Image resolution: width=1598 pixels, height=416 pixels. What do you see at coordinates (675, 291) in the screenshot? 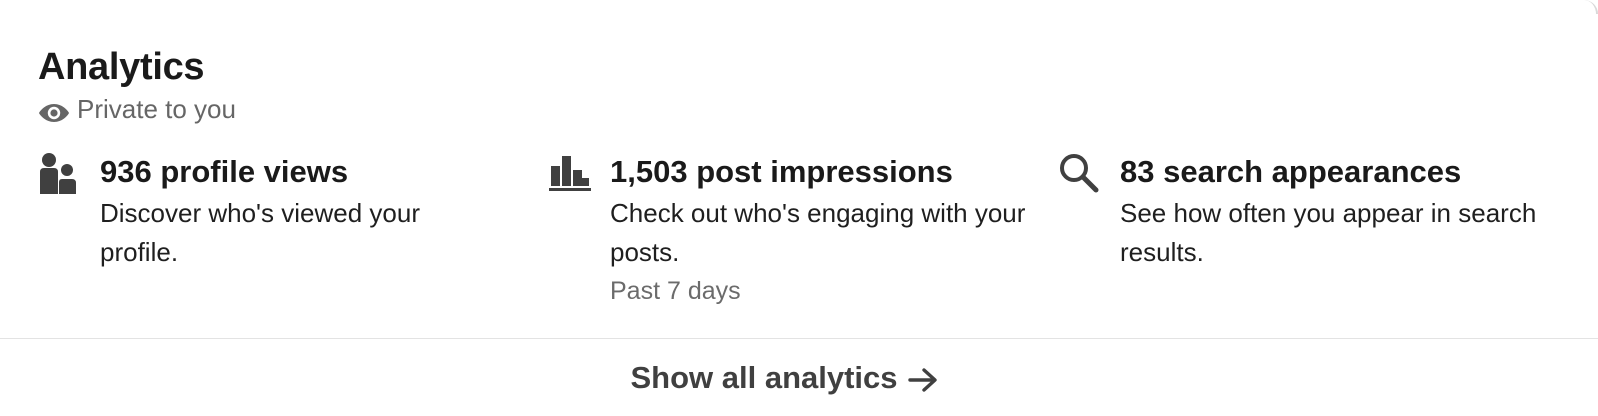
I see `metric-timeframe: Past 7 days` at bounding box center [675, 291].